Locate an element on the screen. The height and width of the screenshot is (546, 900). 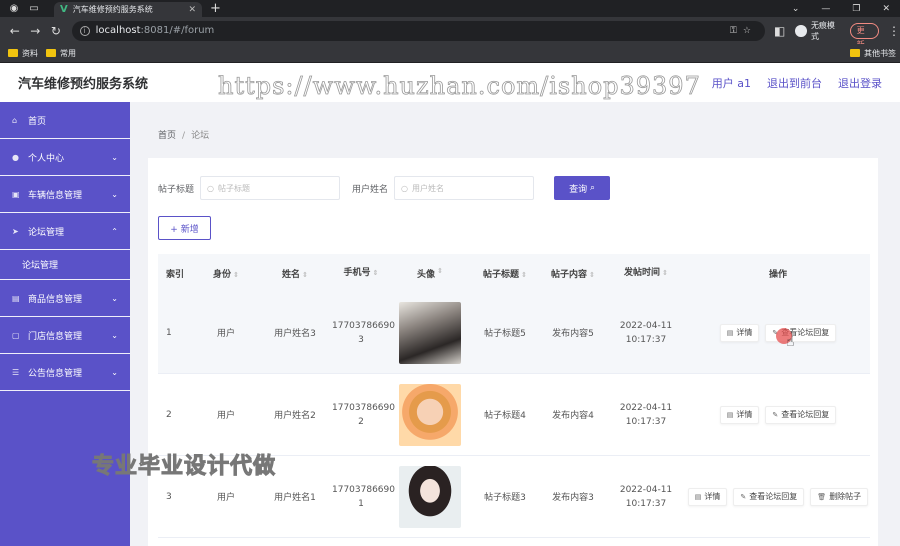
table-header: 索引 身份 ⇕ 姓名 ⇕ 手机号 ⇕ 头像 ⇕ 帖子标题 ⇕ 帖子内容 ⇕ 发帖时间 ⇕ 操作 is located at coordinates (514, 273).